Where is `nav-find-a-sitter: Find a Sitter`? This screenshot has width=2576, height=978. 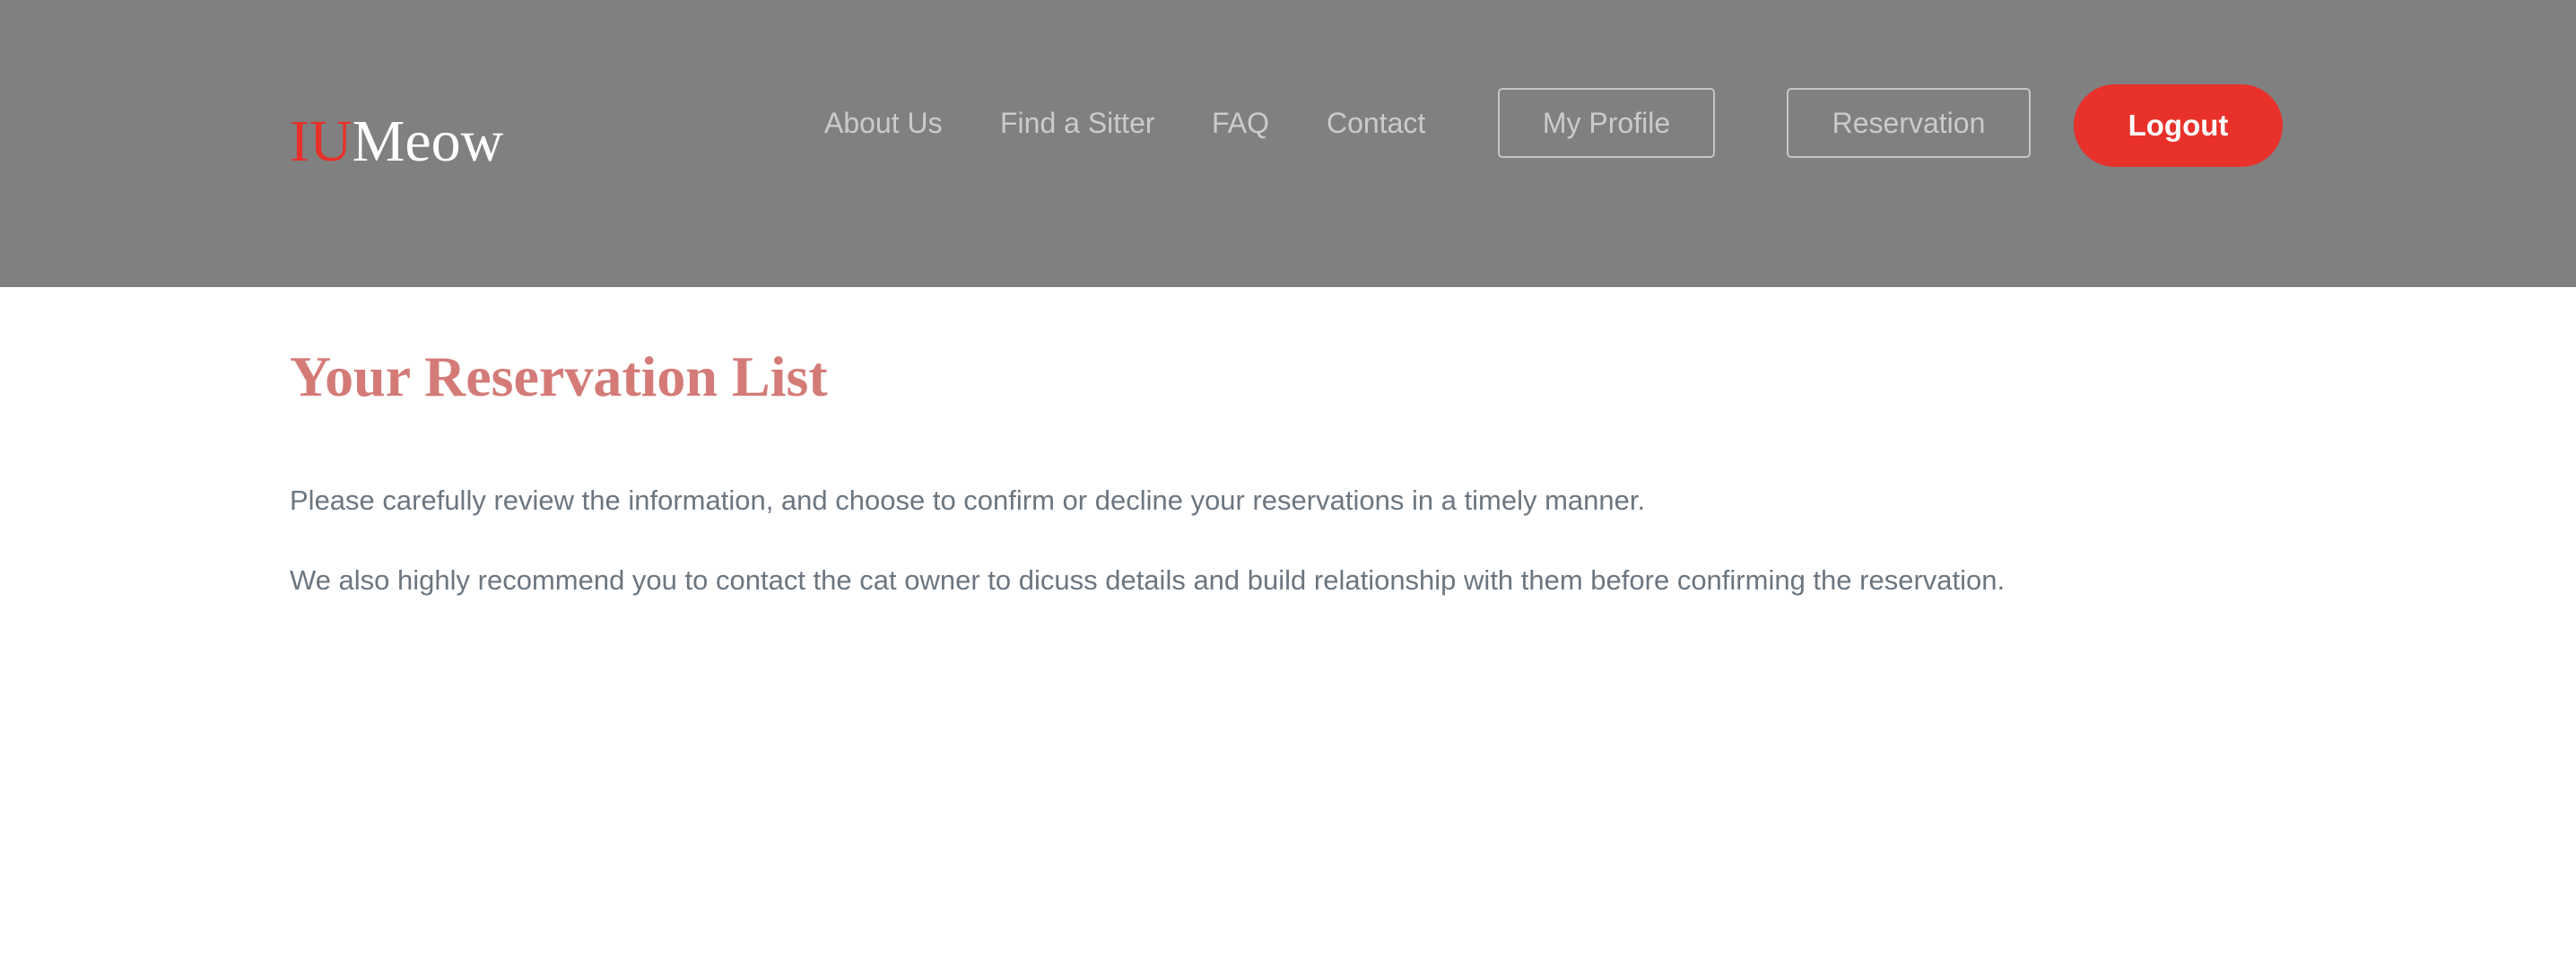 nav-find-a-sitter: Find a Sitter is located at coordinates (1077, 123).